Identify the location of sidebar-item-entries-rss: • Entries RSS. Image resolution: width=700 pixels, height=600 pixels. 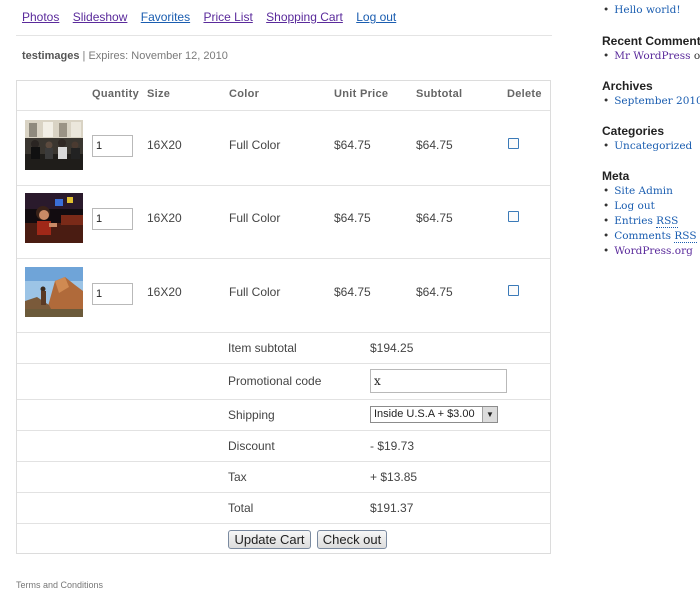
(641, 221).